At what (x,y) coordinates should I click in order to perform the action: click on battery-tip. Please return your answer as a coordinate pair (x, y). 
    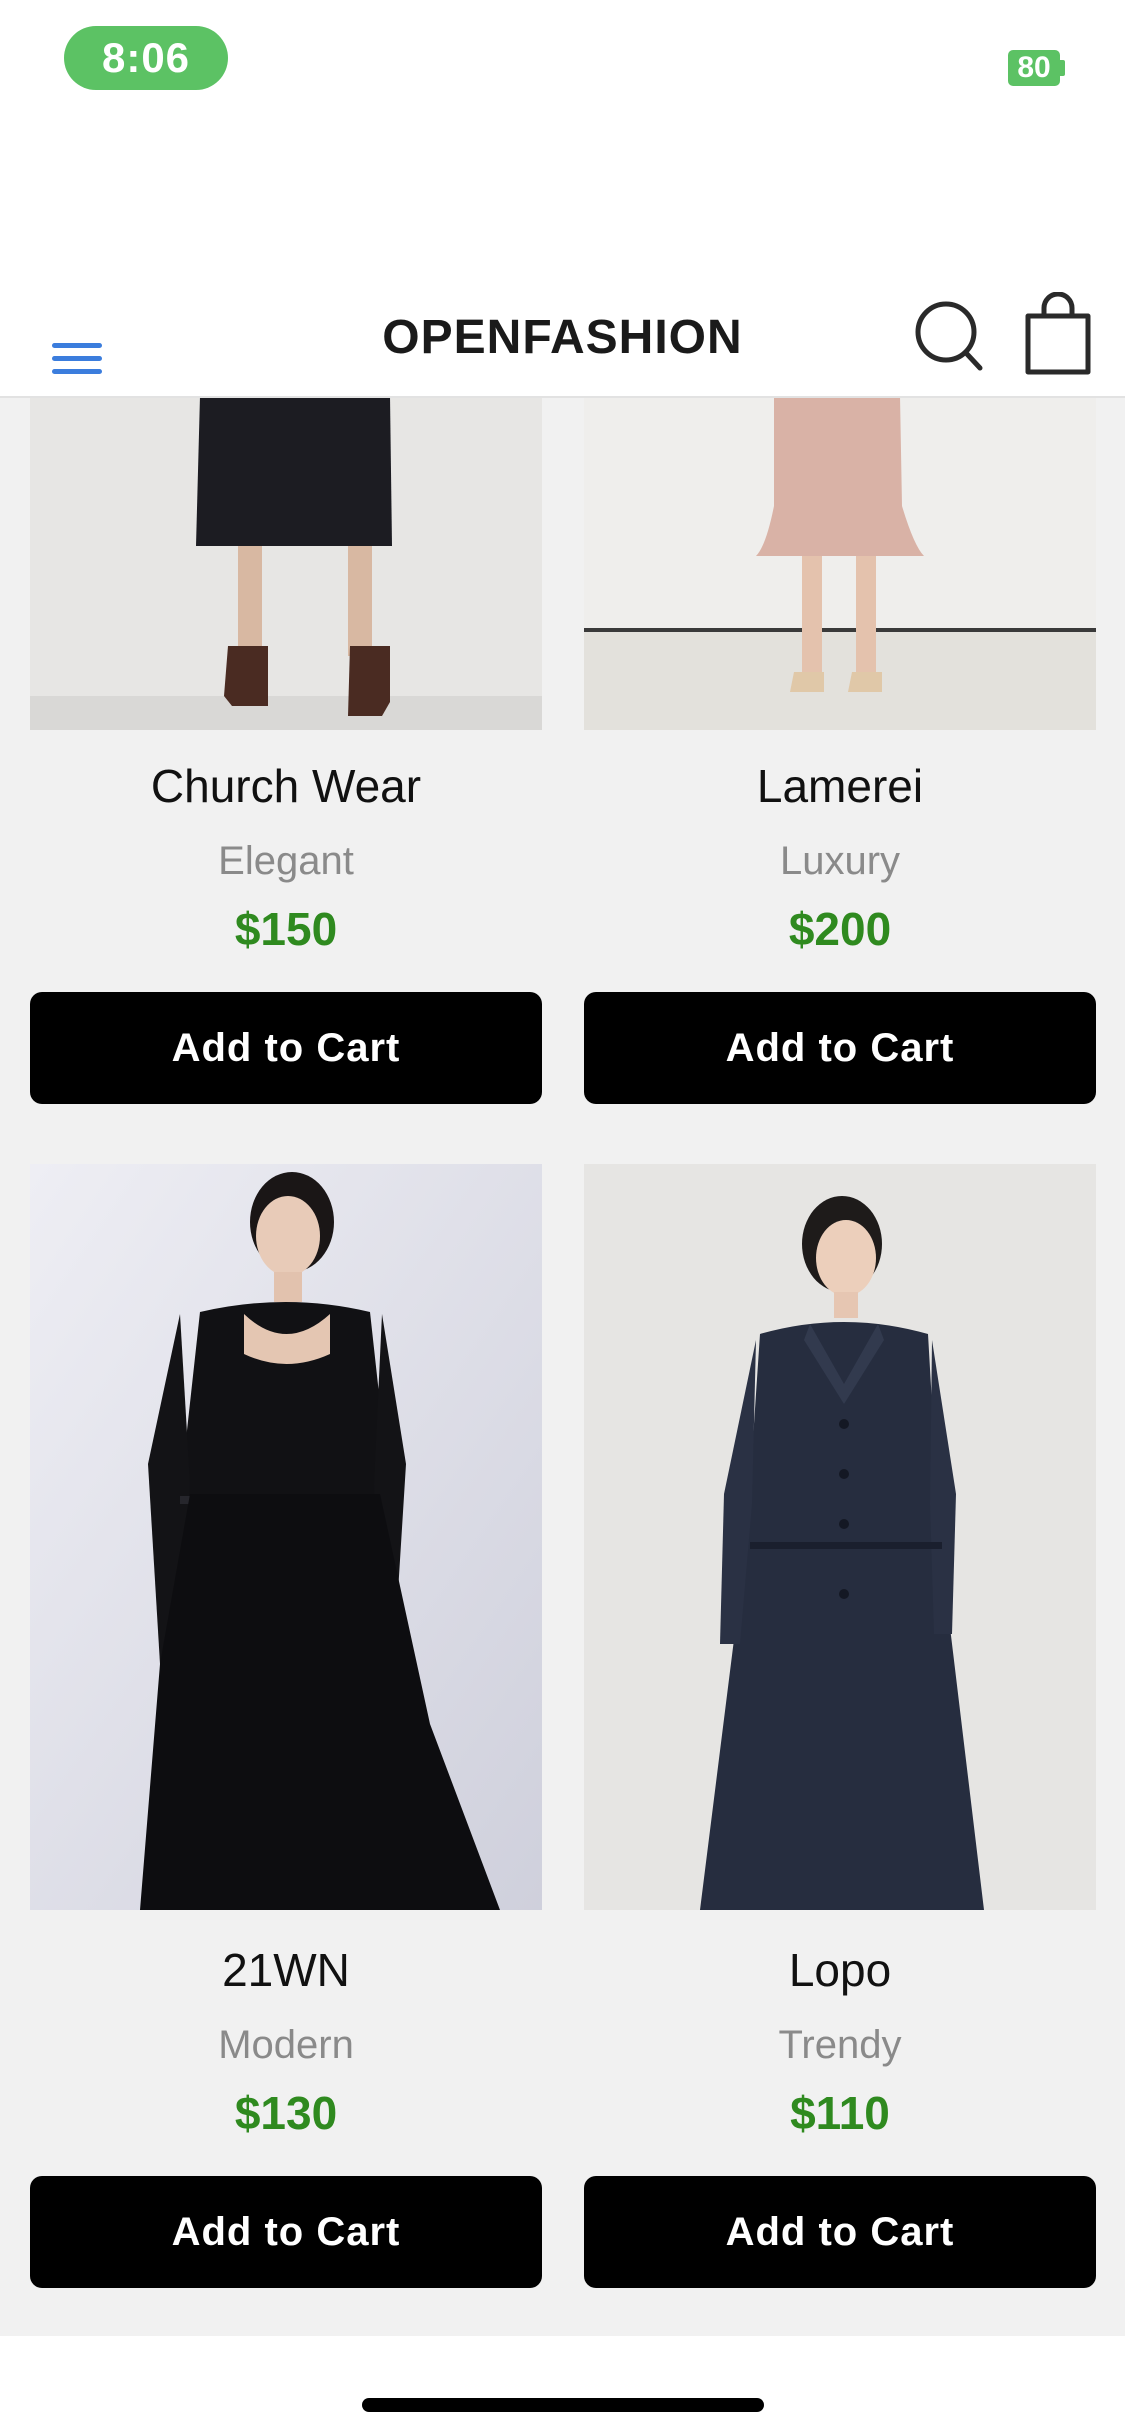
    Looking at the image, I should click on (1062, 68).